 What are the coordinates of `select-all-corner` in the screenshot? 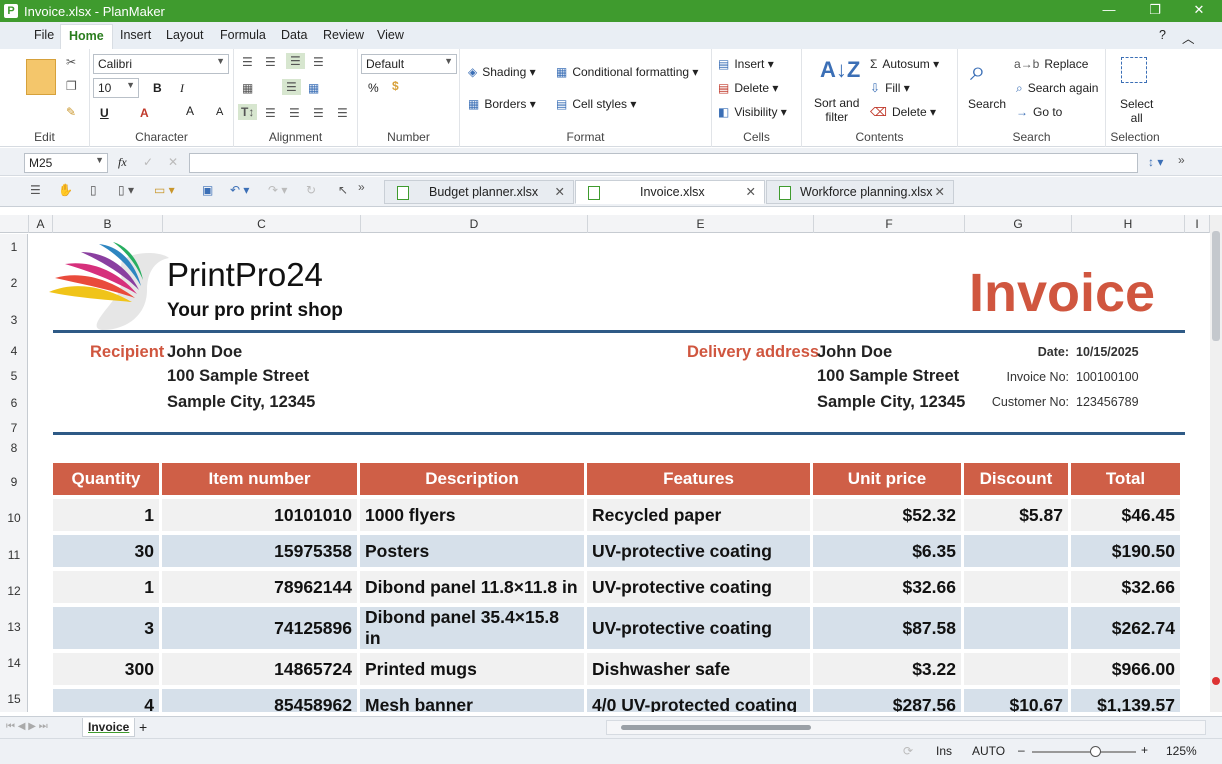 It's located at (14, 224).